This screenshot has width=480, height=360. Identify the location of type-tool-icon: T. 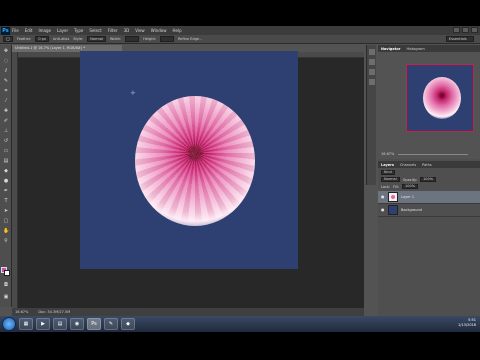
(6, 201).